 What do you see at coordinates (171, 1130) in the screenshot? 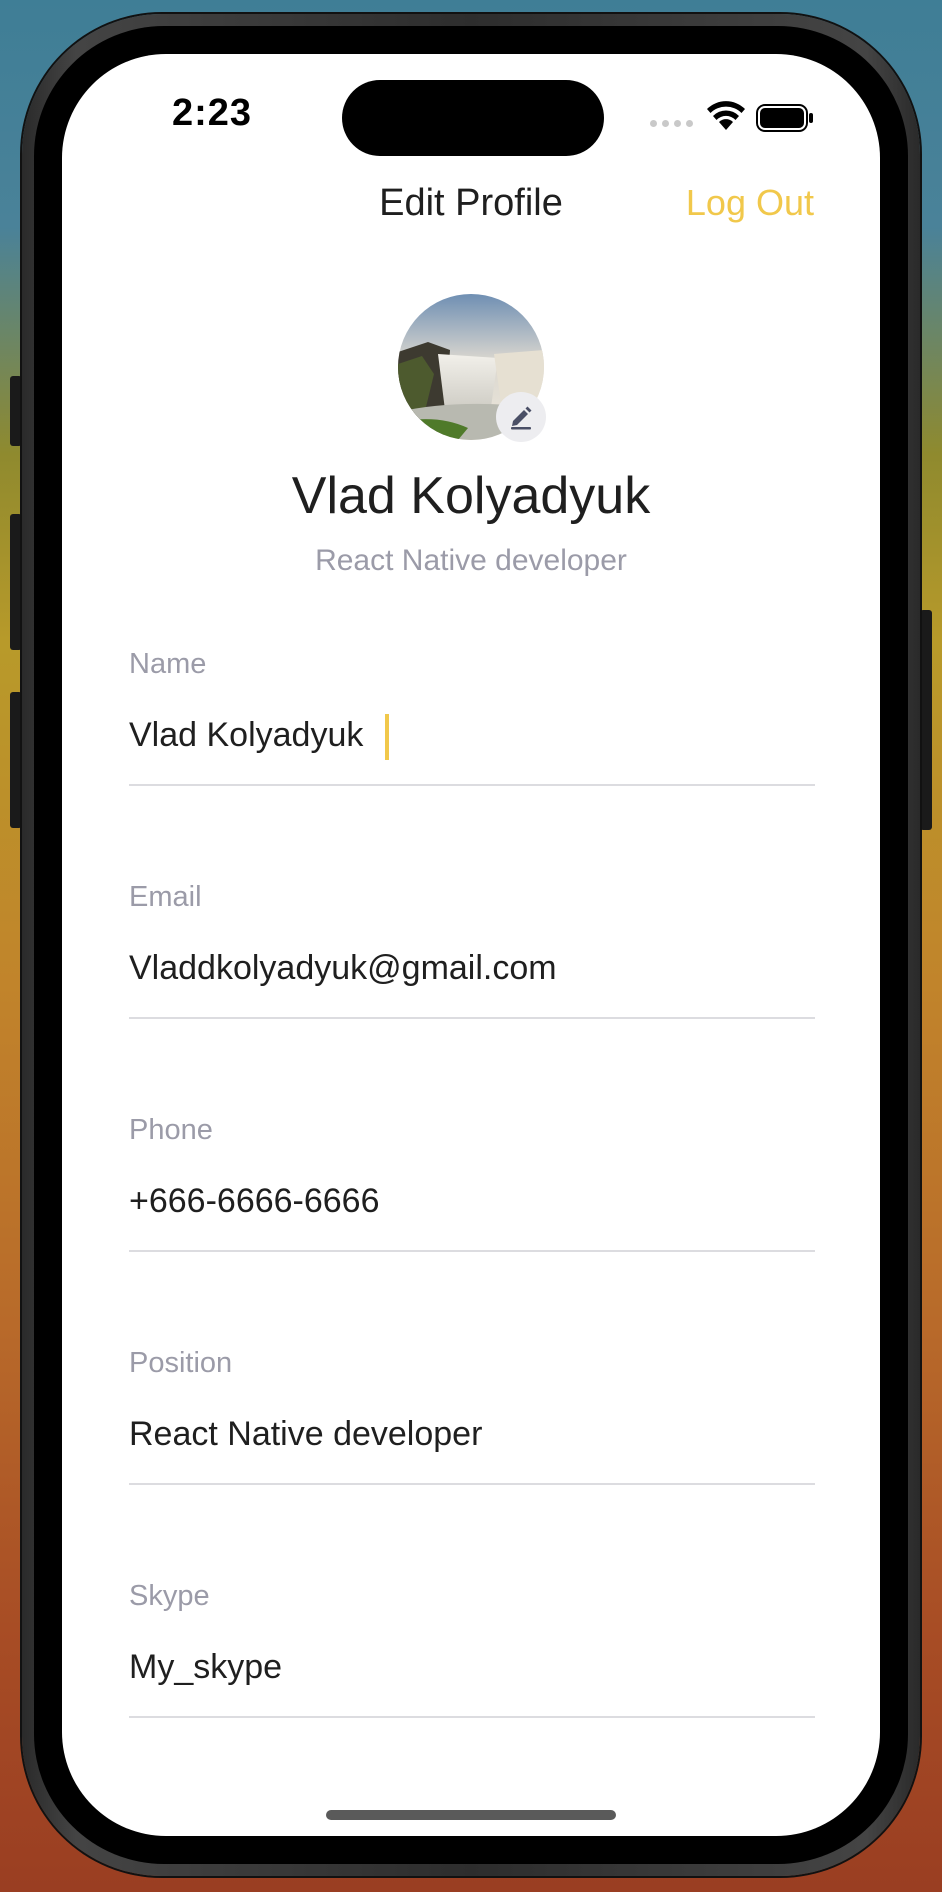
I see `phone-label: Phone` at bounding box center [171, 1130].